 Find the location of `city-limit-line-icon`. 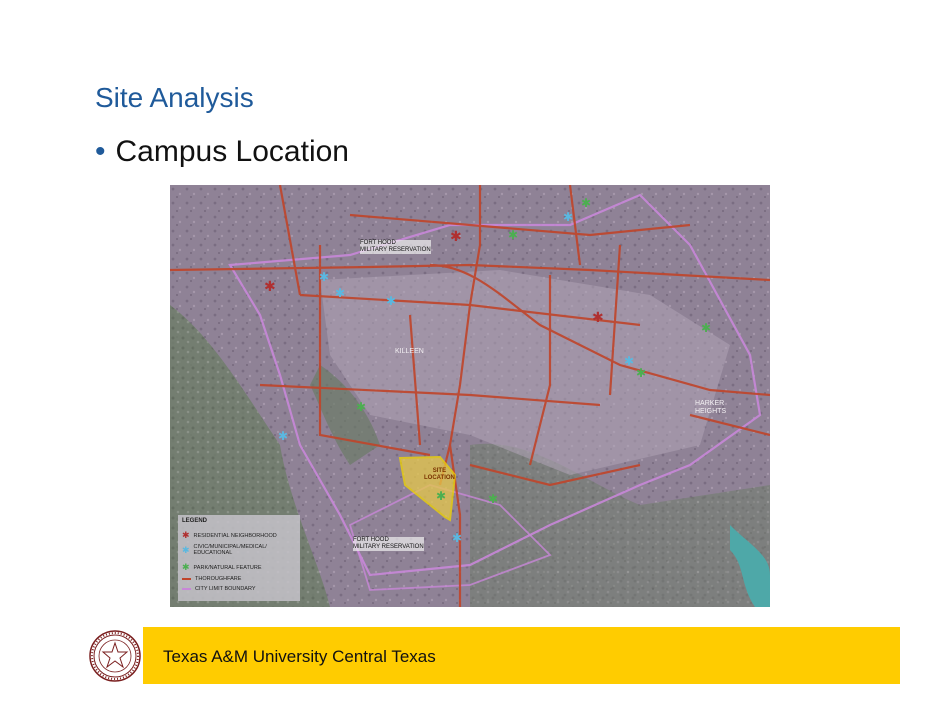

city-limit-line-icon is located at coordinates (186, 589).